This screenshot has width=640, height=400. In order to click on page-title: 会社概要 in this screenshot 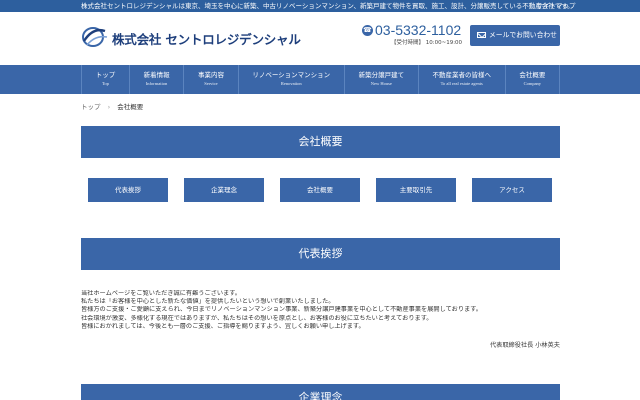, I will do `click(320, 142)`.